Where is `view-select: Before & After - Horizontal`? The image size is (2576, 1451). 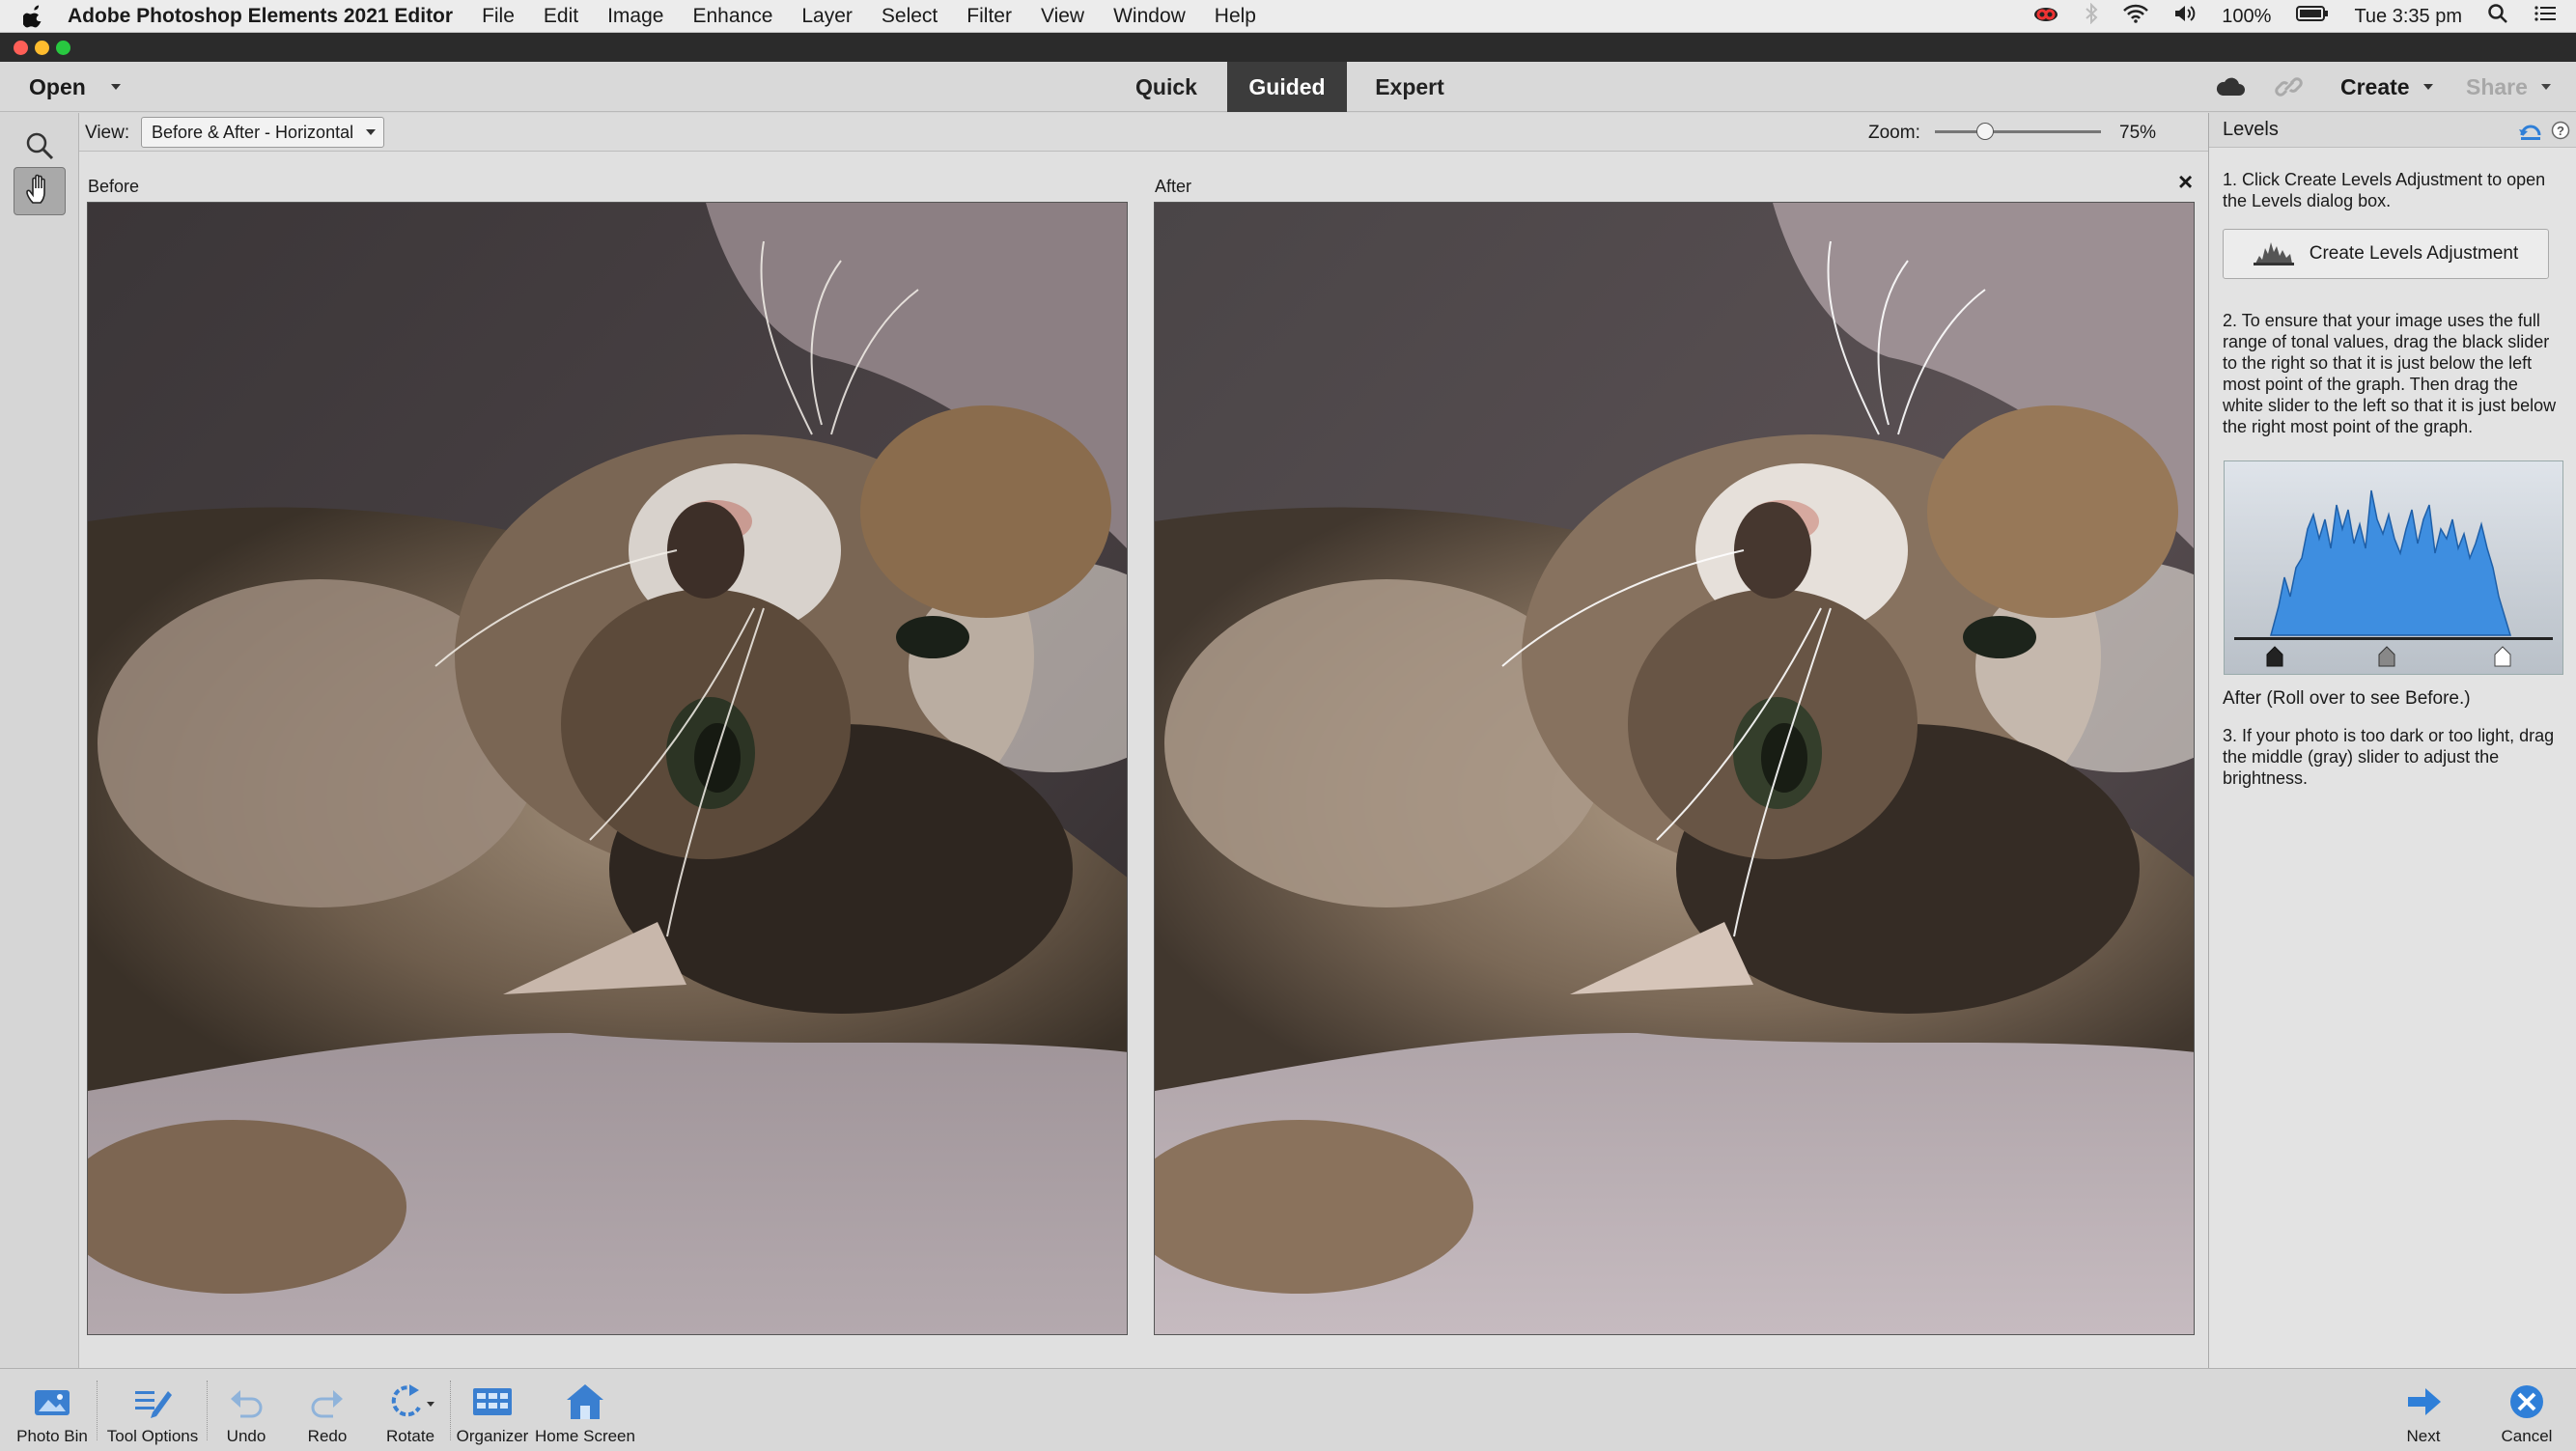 view-select: Before & After - Horizontal is located at coordinates (262, 132).